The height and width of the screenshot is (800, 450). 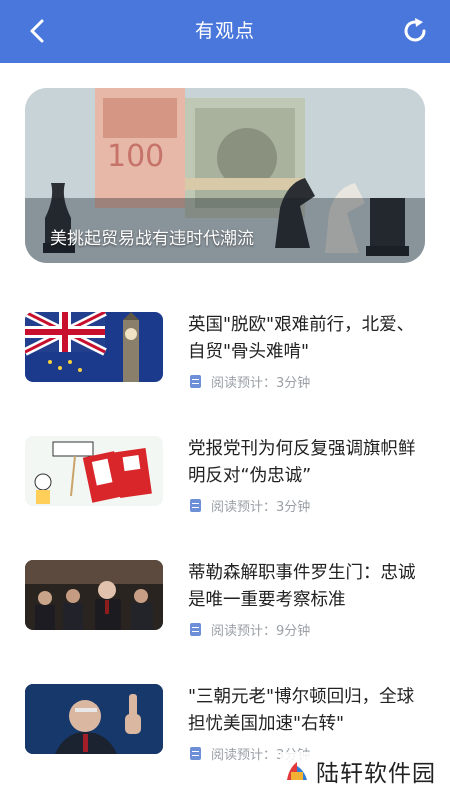 What do you see at coordinates (135, 156) in the screenshot?
I see `svg-text: 100` at bounding box center [135, 156].